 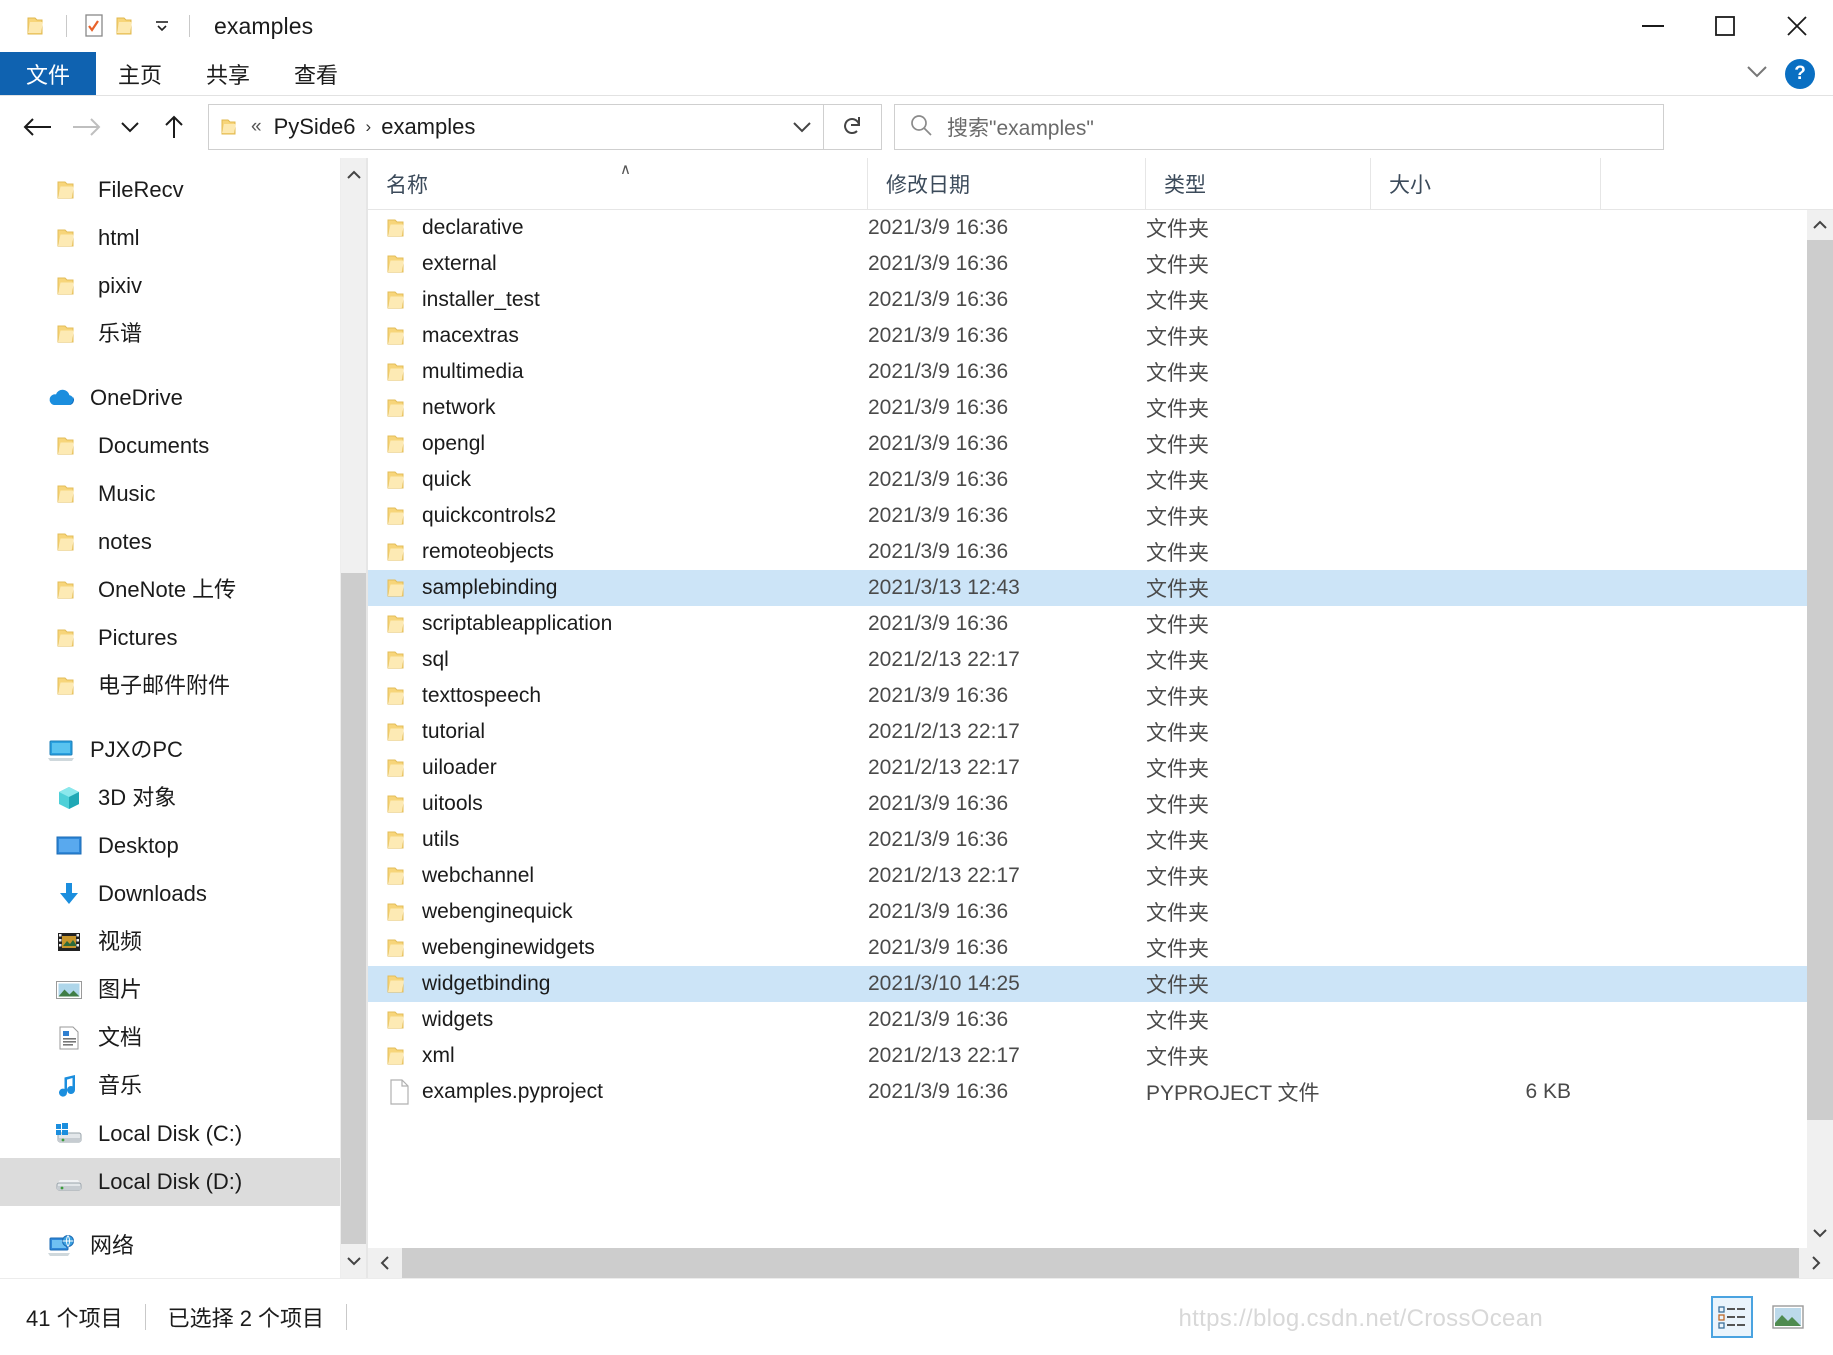 What do you see at coordinates (1087, 948) in the screenshot?
I see `table-row: webenginewidgets 2021/3/9 16:36 文件夹` at bounding box center [1087, 948].